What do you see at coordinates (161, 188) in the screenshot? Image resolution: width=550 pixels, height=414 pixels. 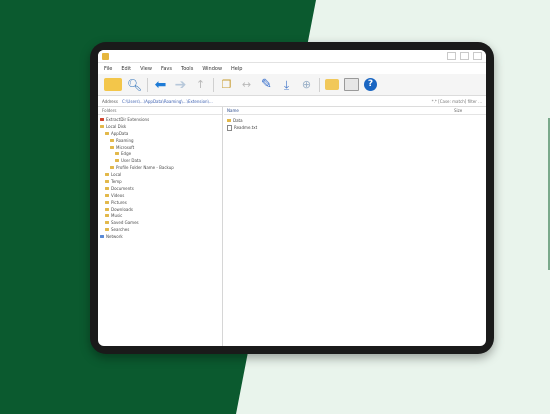 I see `tree-item: Documents` at bounding box center [161, 188].